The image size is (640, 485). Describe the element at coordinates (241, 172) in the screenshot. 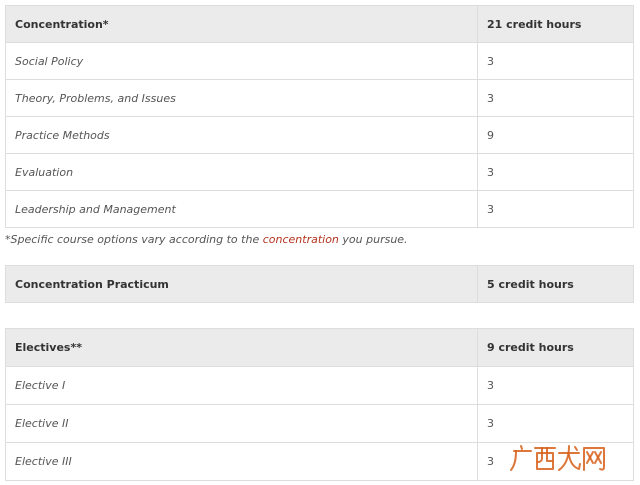

I see `course-name: Evaluation` at that location.